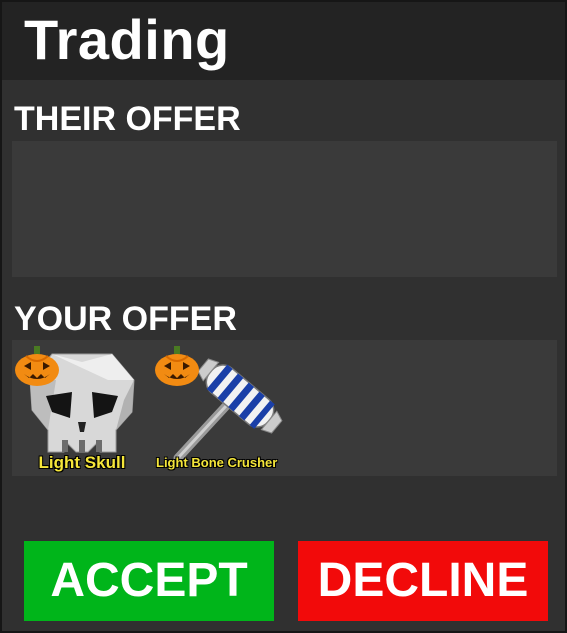  I want to click on offer-item-light-skull: Light Skull, so click(82, 408).